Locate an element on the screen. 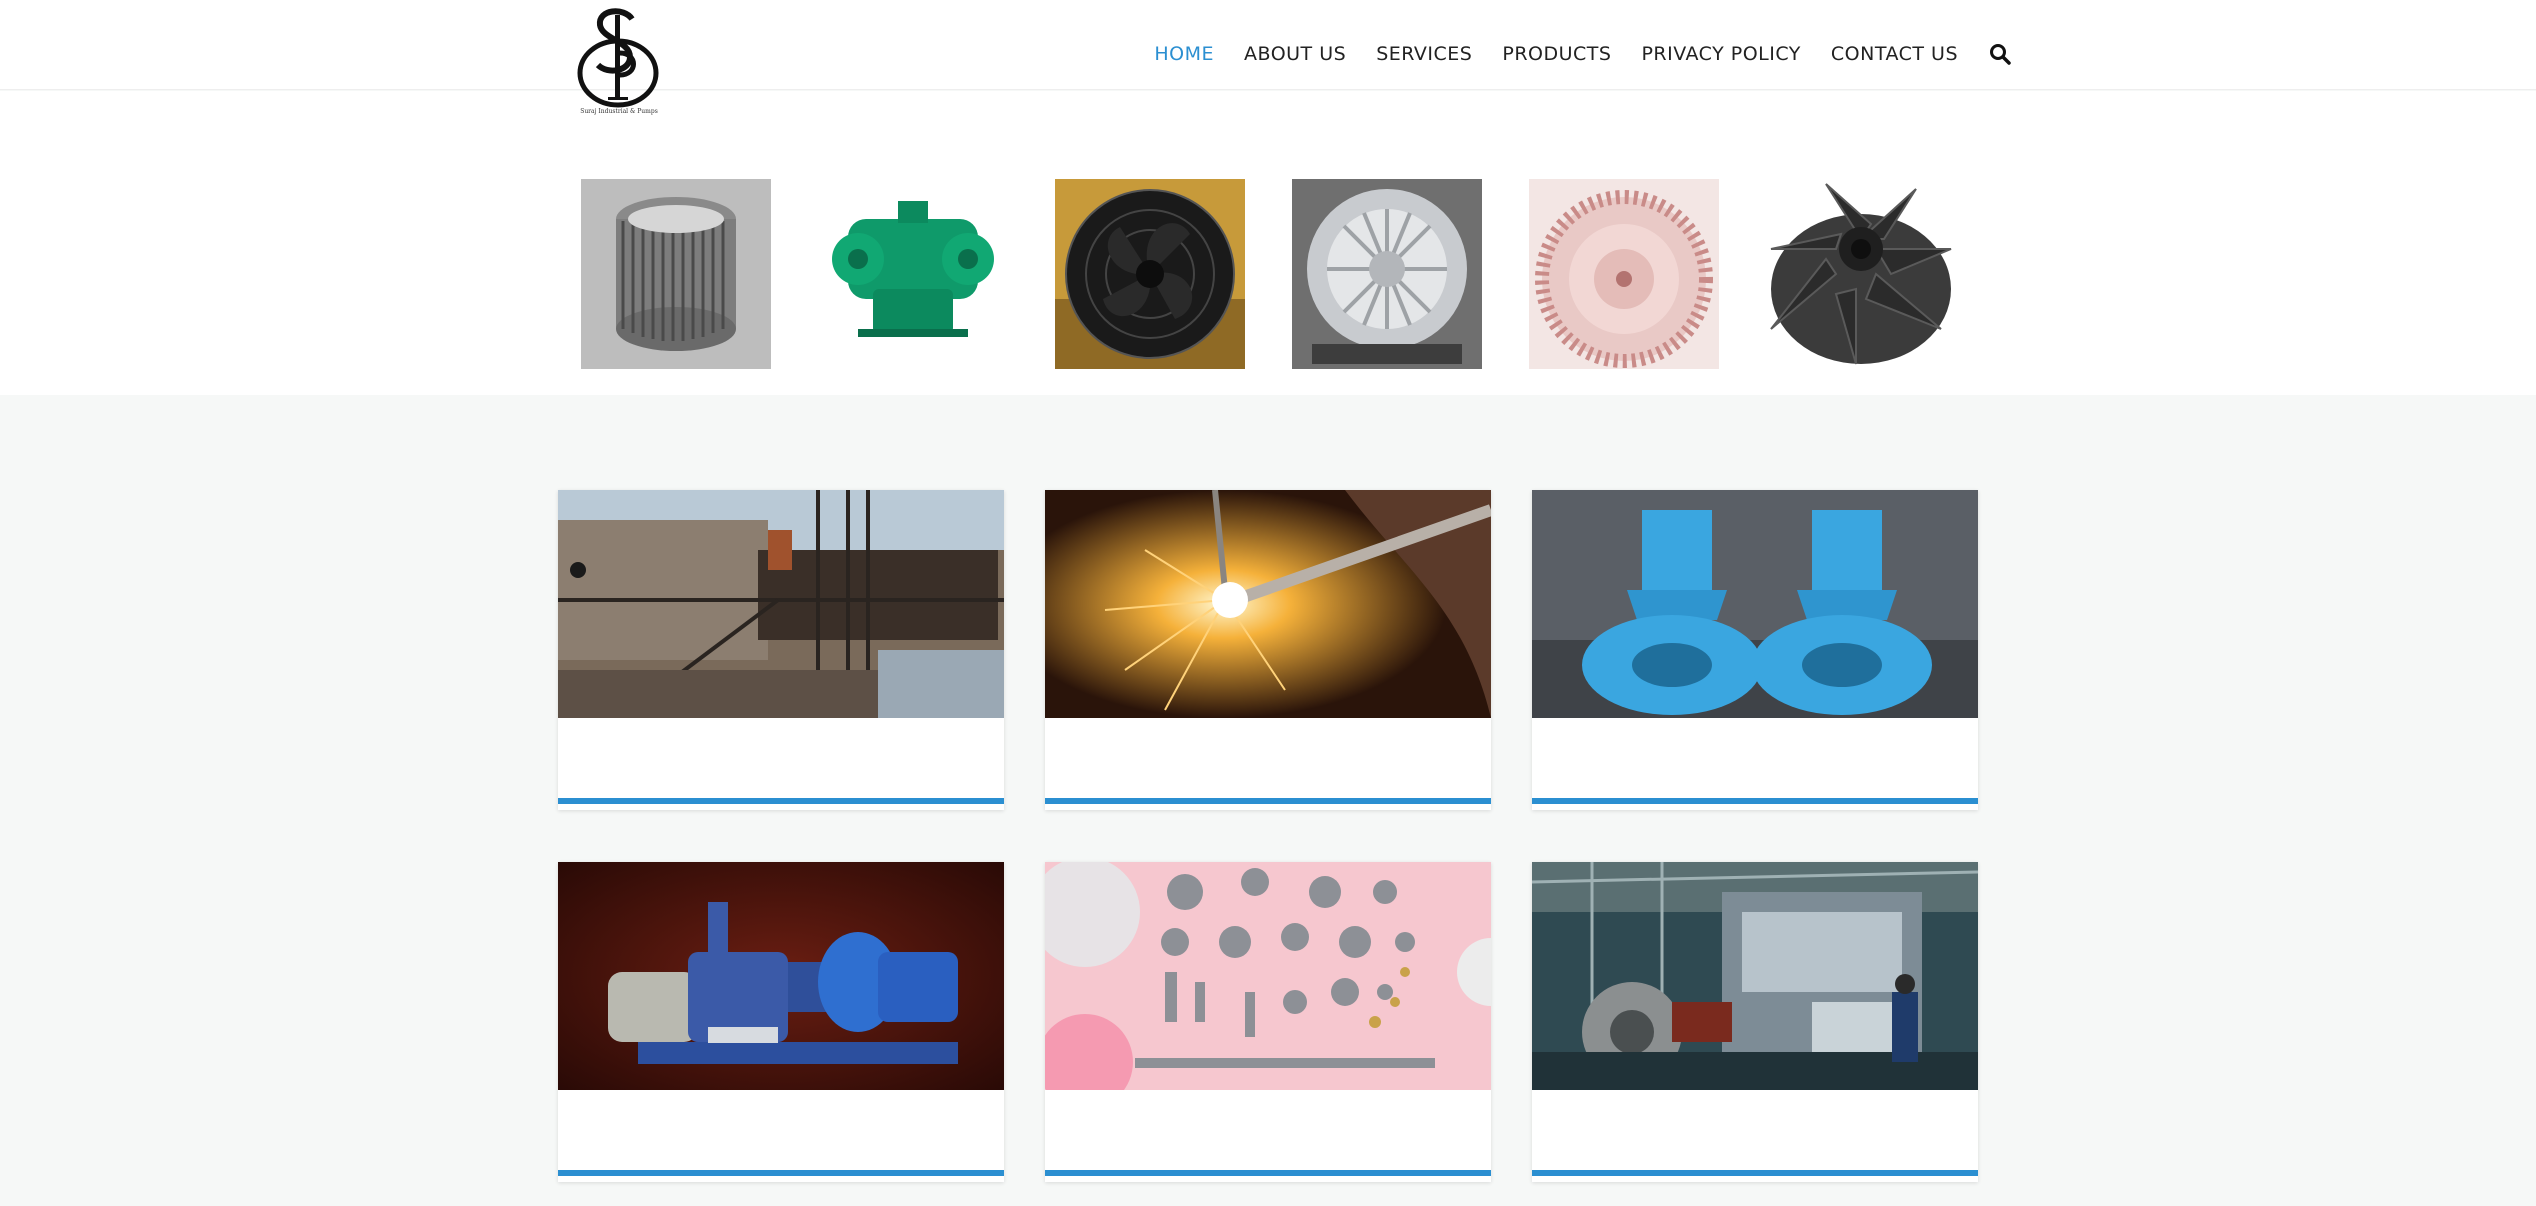 The height and width of the screenshot is (1206, 2536). centrifugal-impeller-image is located at coordinates (1624, 274).